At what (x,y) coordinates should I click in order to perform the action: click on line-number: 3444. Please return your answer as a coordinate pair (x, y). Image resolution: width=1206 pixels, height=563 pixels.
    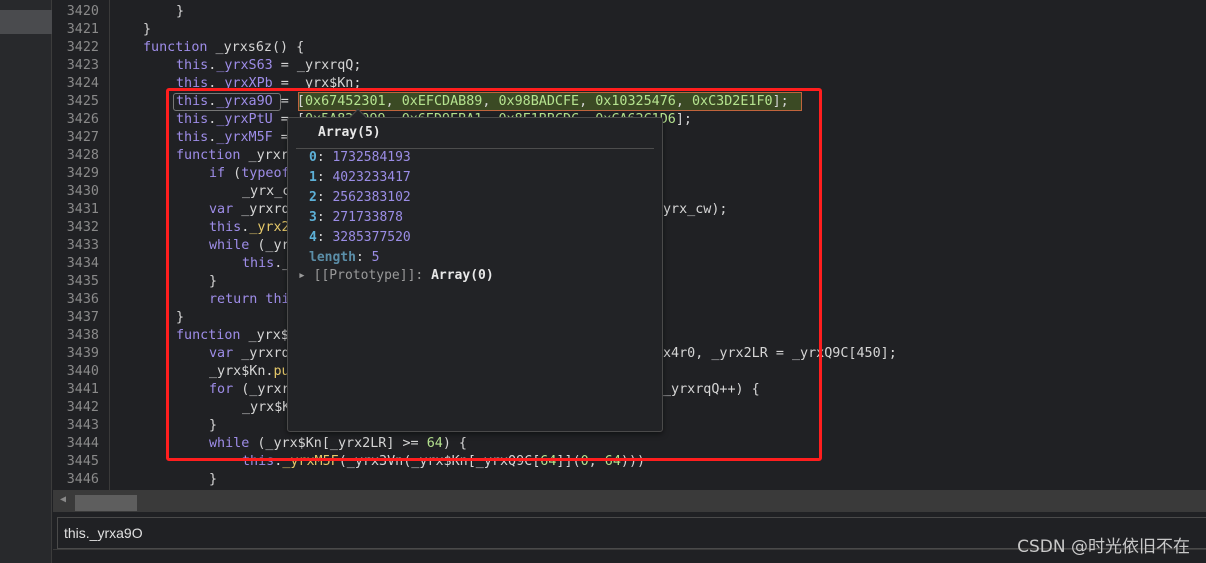
    Looking at the image, I should click on (76, 444).